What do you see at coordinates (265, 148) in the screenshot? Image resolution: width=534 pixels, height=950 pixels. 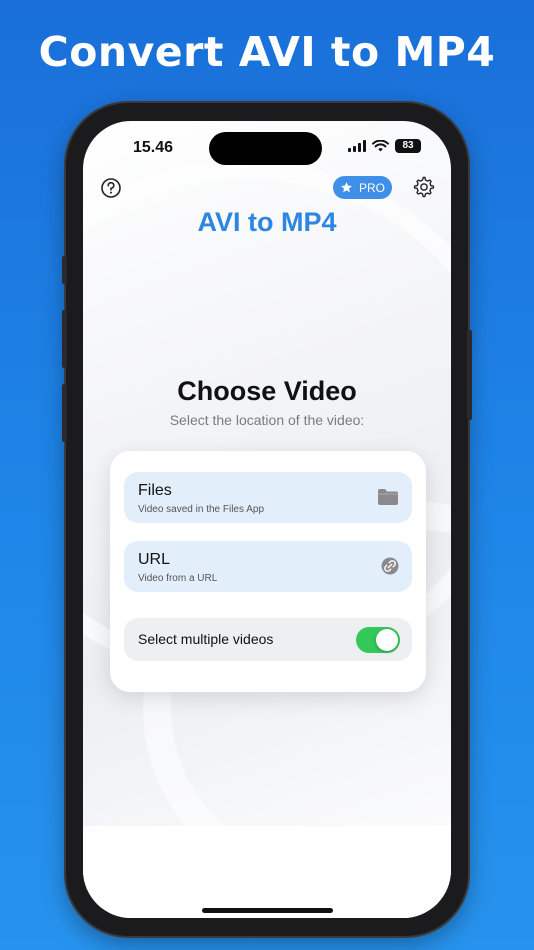 I see `dynamic-island` at bounding box center [265, 148].